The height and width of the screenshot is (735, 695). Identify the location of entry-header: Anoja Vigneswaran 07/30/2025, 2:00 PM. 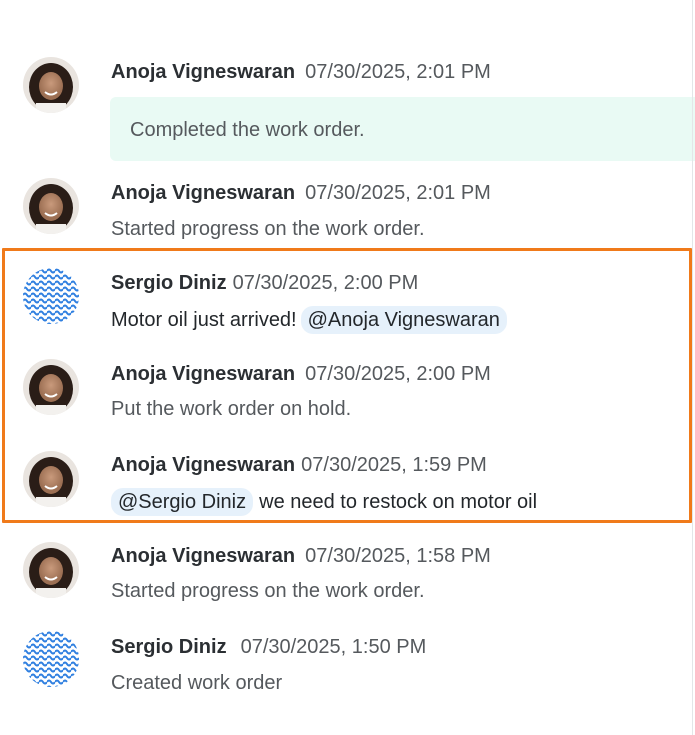
(301, 374).